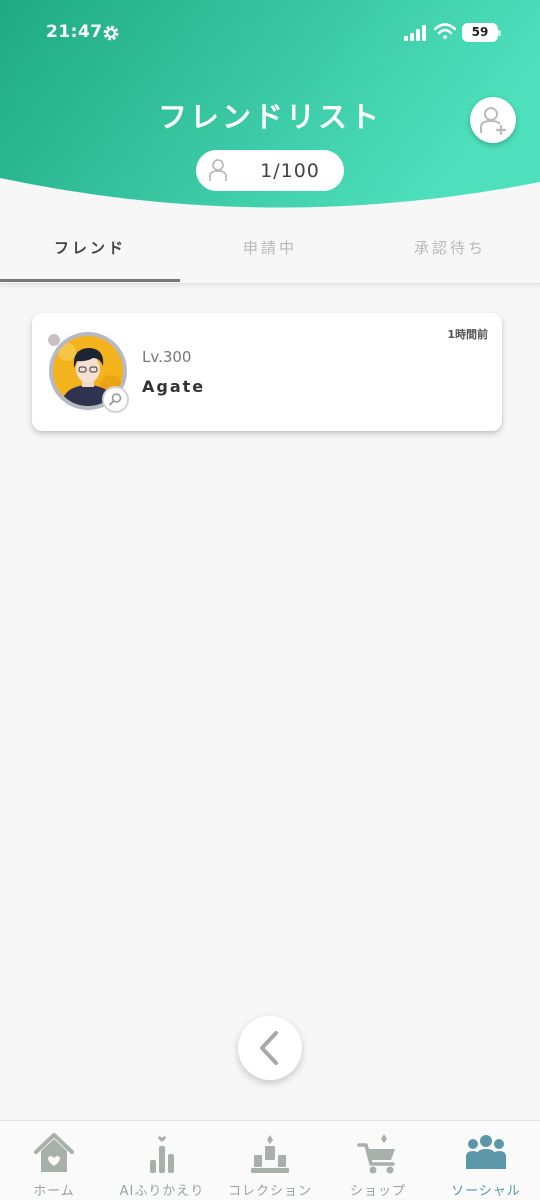 The width and height of the screenshot is (540, 1200). I want to click on cellular-signal-icon, so click(415, 33).